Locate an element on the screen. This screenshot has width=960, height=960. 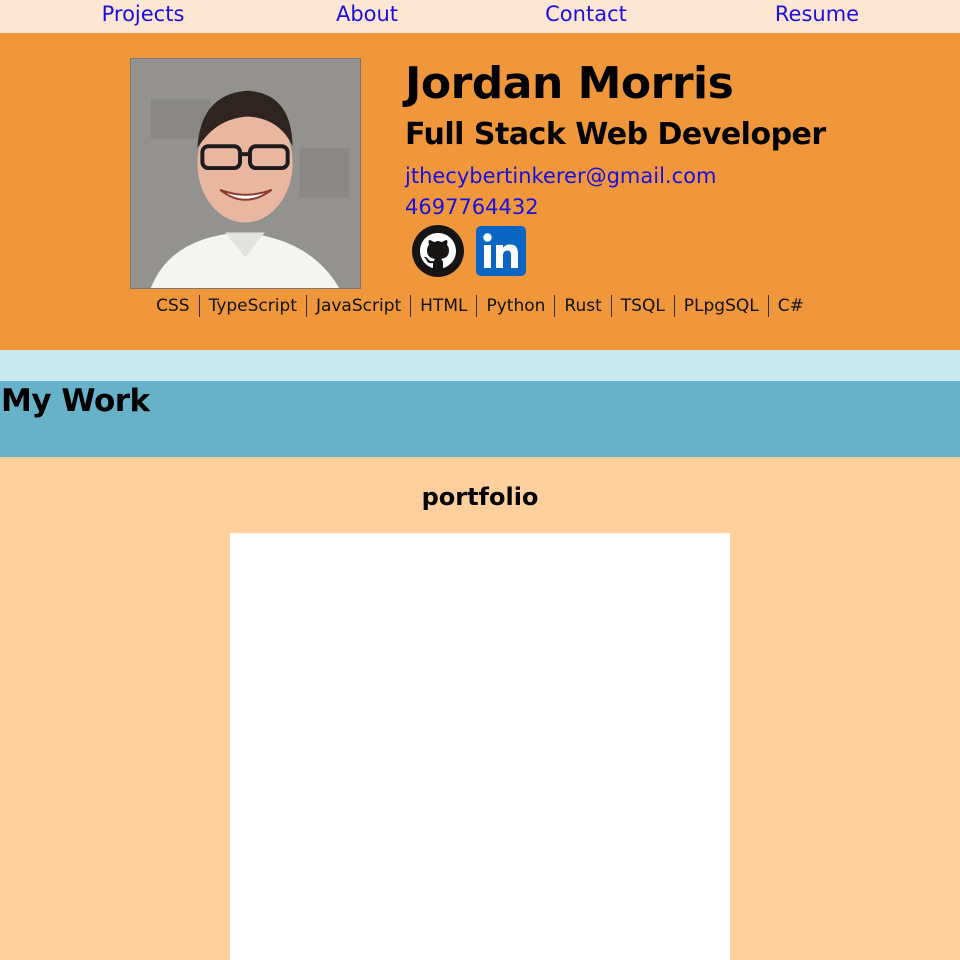
nav-link-contact: Contact is located at coordinates (586, 15).